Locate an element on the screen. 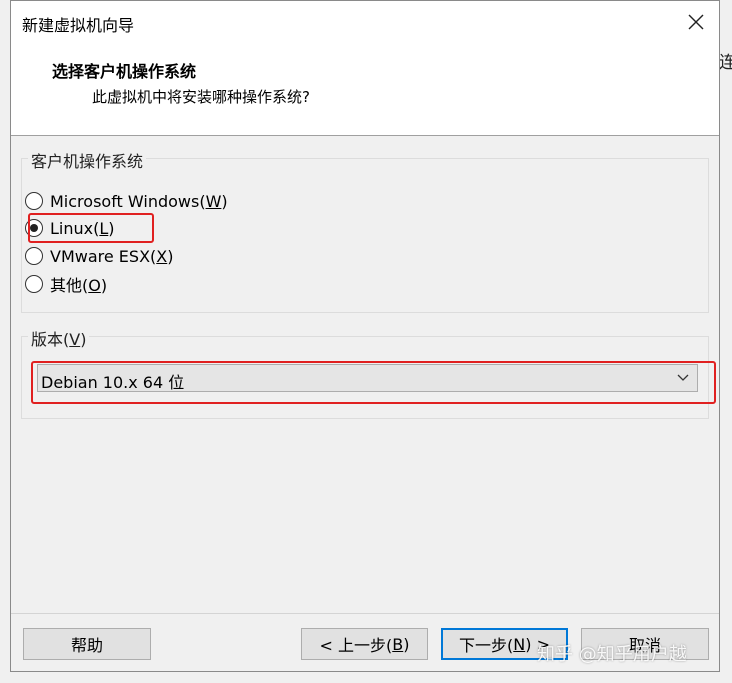 This screenshot has width=732, height=683. window-title: 新建虚拟机向导 is located at coordinates (78, 25).